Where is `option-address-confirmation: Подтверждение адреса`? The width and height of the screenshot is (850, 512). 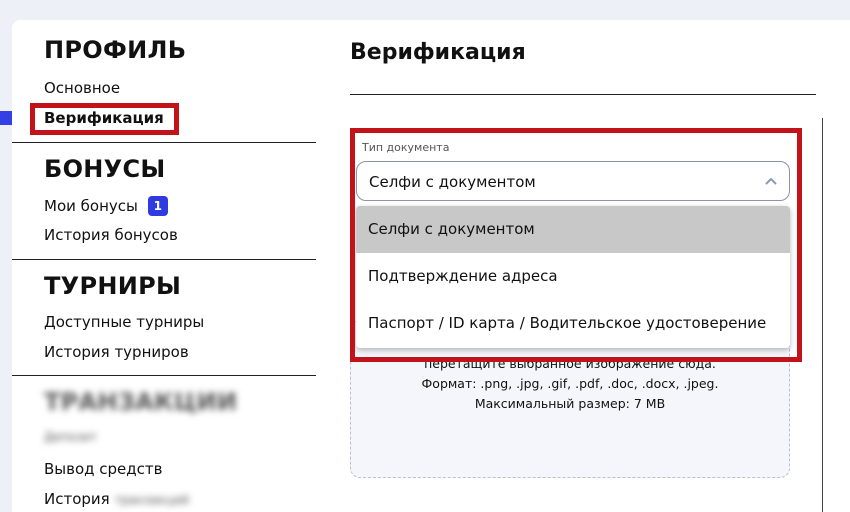
option-address-confirmation: Подтверждение адреса is located at coordinates (573, 276).